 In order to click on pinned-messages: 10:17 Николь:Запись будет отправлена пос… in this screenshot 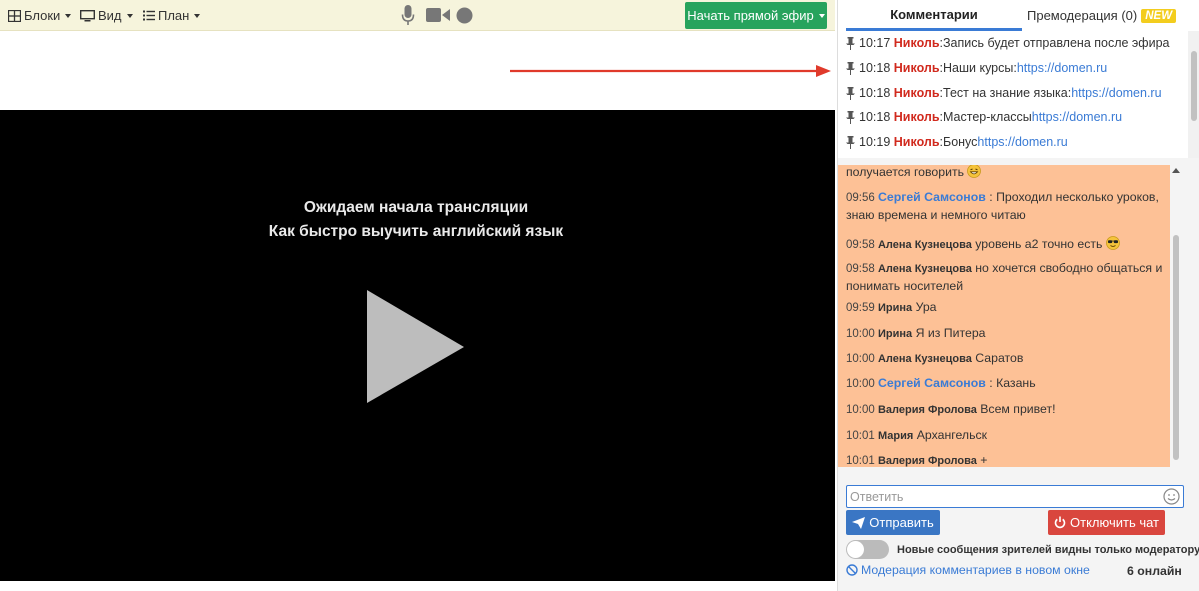, I will do `click(1013, 94)`.